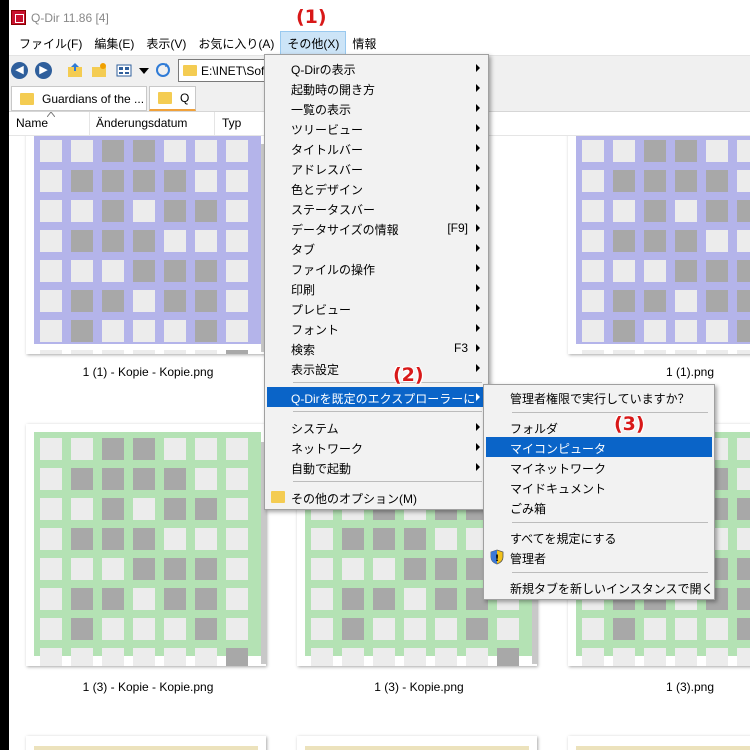  What do you see at coordinates (376, 397) in the screenshot?
I see `menu-item-default-explorer: Q-Dirを既定のエクスプローラーに` at bounding box center [376, 397].